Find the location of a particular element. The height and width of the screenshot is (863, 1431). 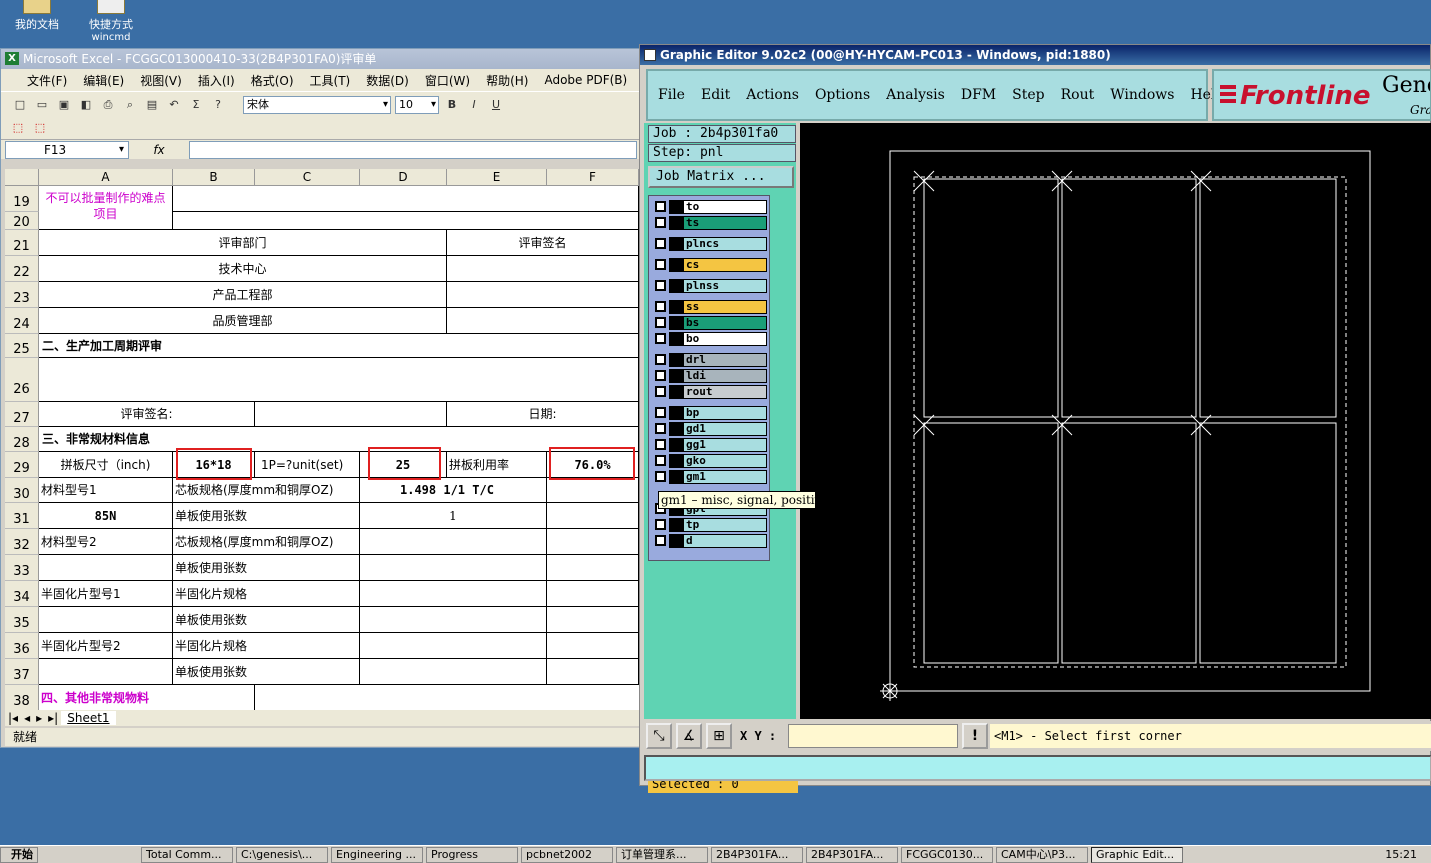

menu-windows: Windows is located at coordinates (1142, 95).